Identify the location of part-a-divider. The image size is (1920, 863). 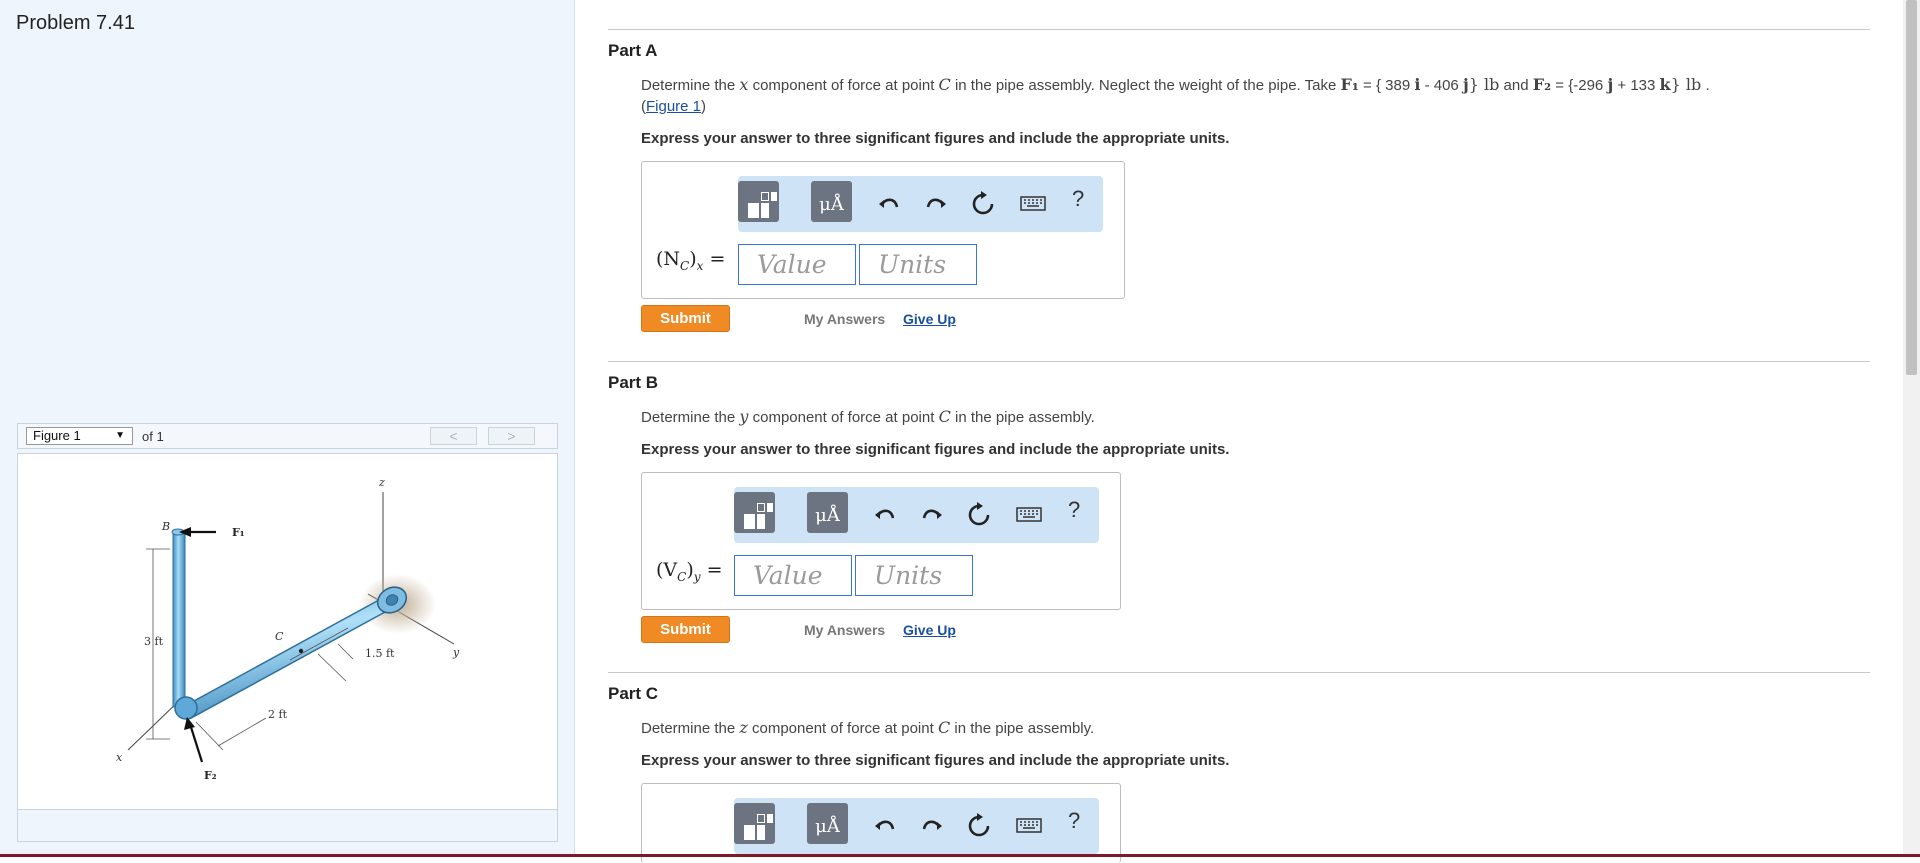
(1239, 29).